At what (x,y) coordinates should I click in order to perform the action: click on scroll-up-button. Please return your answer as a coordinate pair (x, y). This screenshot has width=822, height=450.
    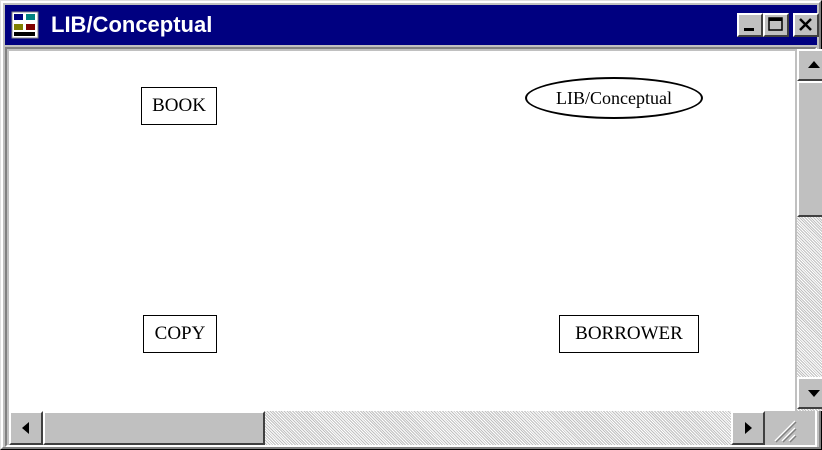
    Looking at the image, I should click on (809, 65).